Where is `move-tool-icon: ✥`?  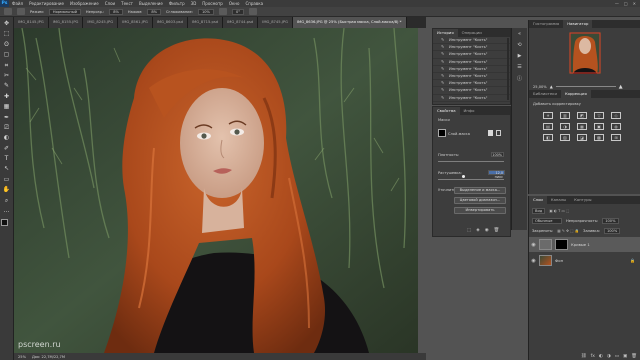
move-tool-icon: ✥ is located at coordinates (6, 23).